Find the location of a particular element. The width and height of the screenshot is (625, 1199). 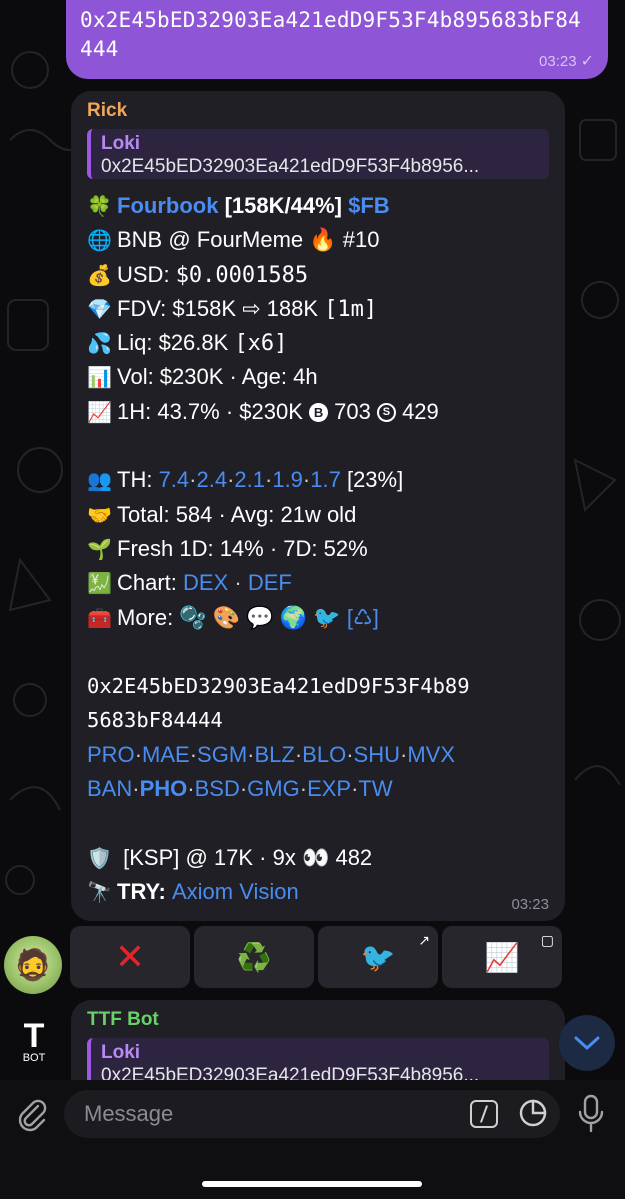

fresh-line: 🌱 Fresh 1D: 14% · 7D: 52% is located at coordinates (318, 549).